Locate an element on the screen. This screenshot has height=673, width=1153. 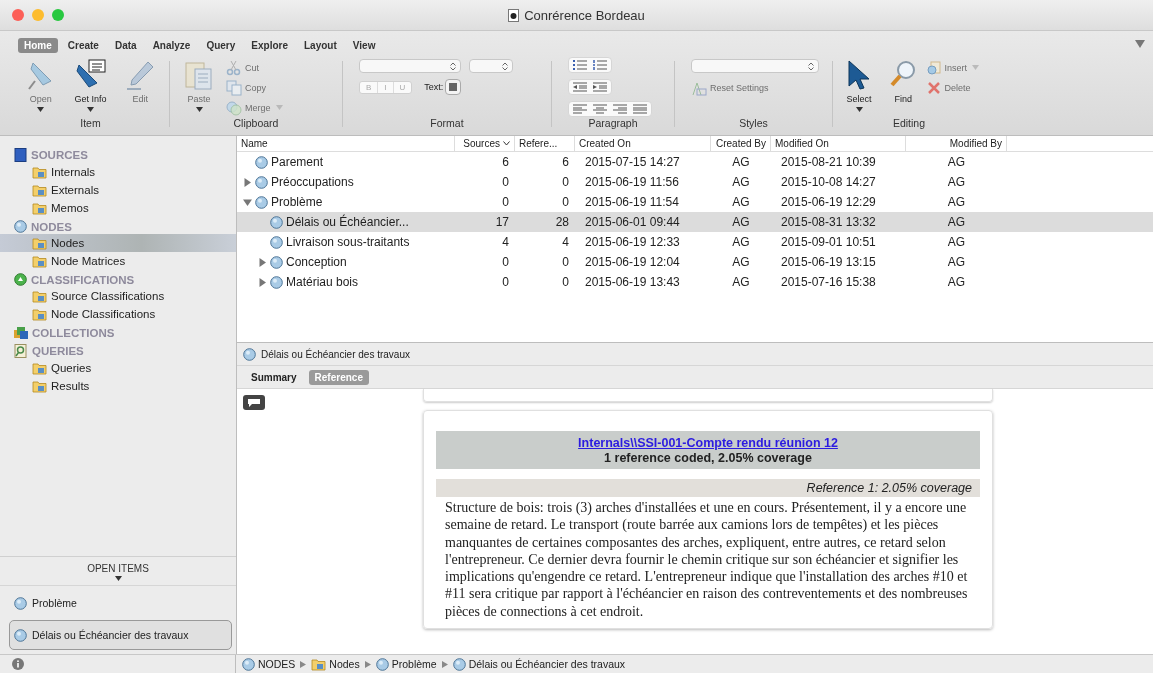
open-item: Délais ou Échéancier des travaux is located at coordinates (120, 635).